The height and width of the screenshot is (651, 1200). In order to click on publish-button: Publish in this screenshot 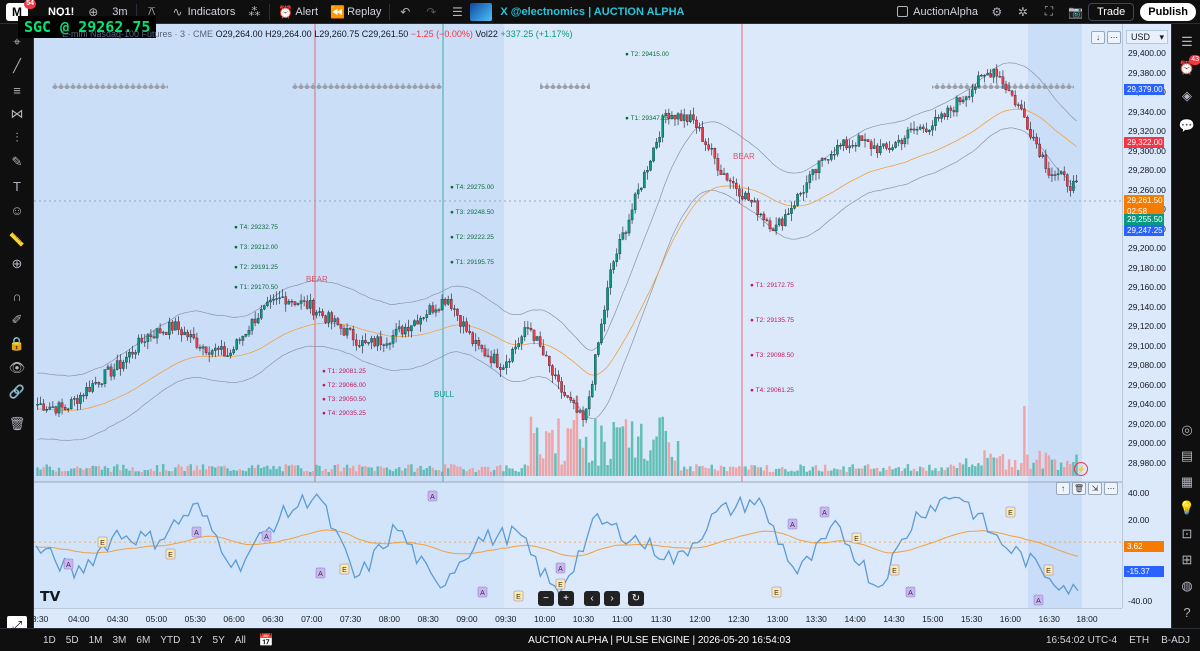, I will do `click(1168, 11)`.